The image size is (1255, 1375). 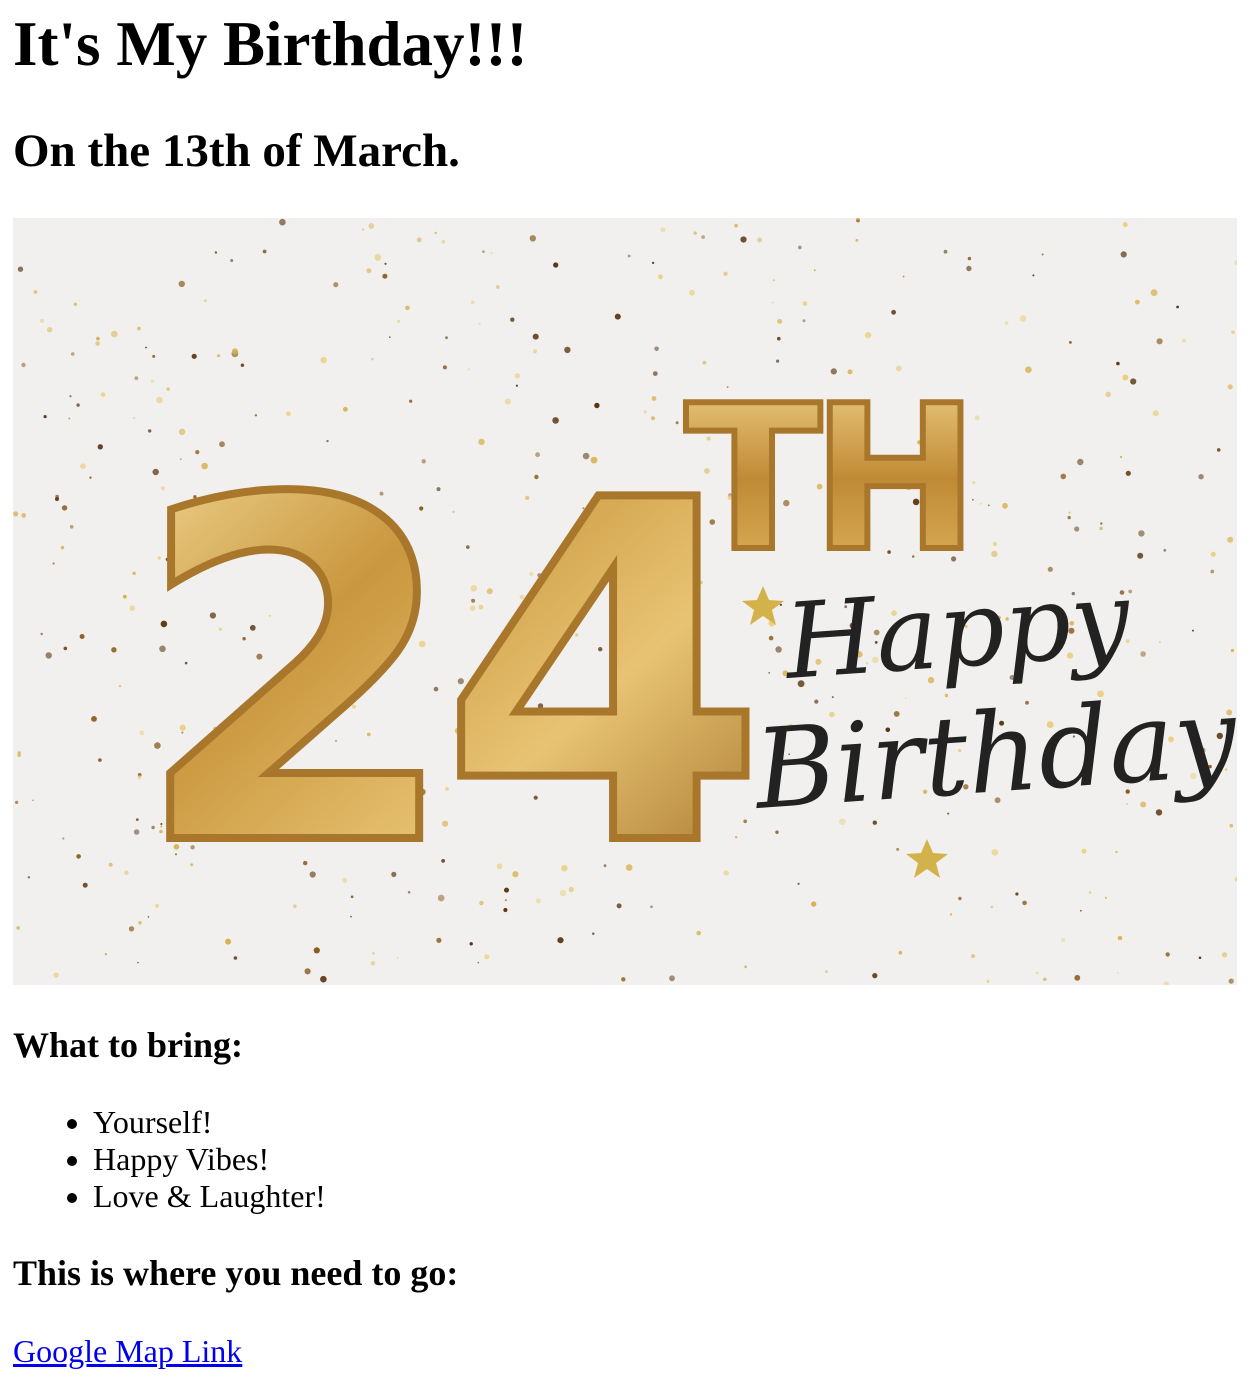 I want to click on balloon-ordinal: TH, so click(x=827, y=479).